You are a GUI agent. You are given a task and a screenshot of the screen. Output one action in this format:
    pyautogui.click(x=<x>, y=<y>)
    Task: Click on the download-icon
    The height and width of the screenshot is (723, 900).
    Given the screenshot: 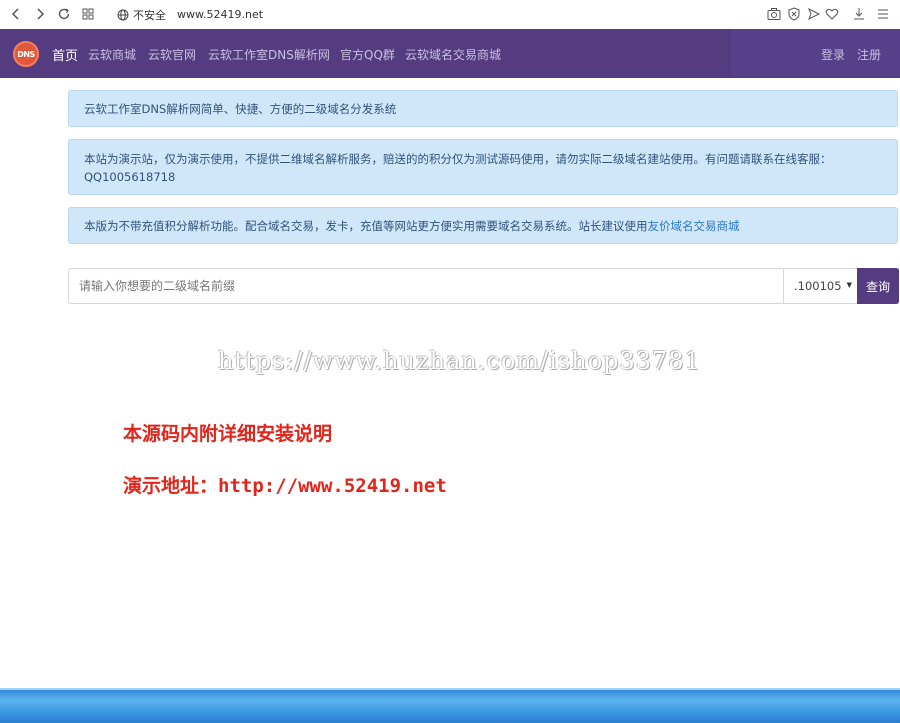 What is the action you would take?
    pyautogui.click(x=859, y=14)
    